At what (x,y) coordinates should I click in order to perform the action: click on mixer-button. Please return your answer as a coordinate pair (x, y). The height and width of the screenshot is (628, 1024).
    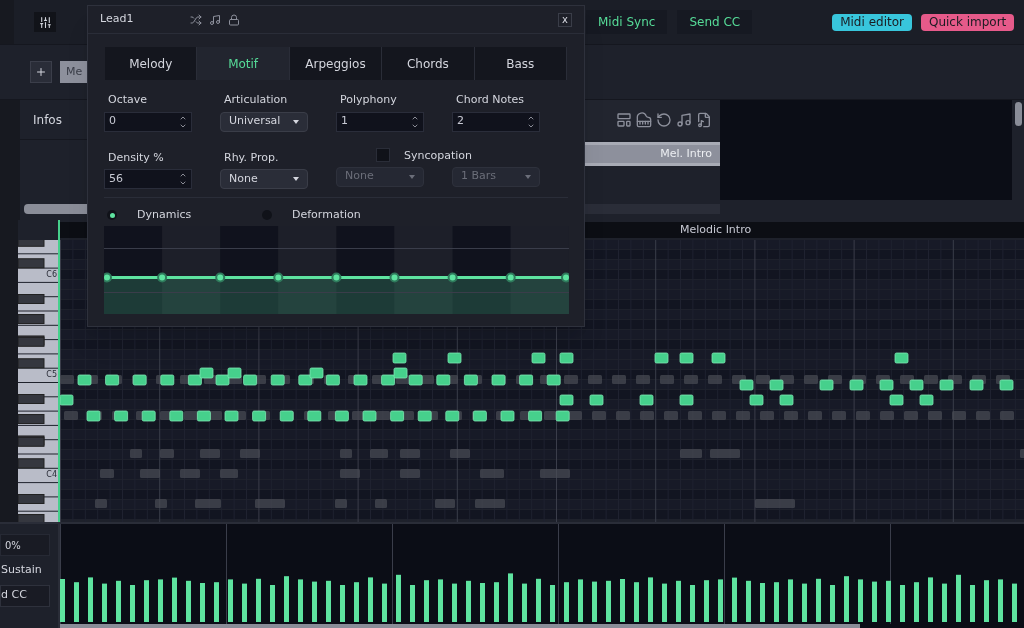
    Looking at the image, I should click on (45, 22).